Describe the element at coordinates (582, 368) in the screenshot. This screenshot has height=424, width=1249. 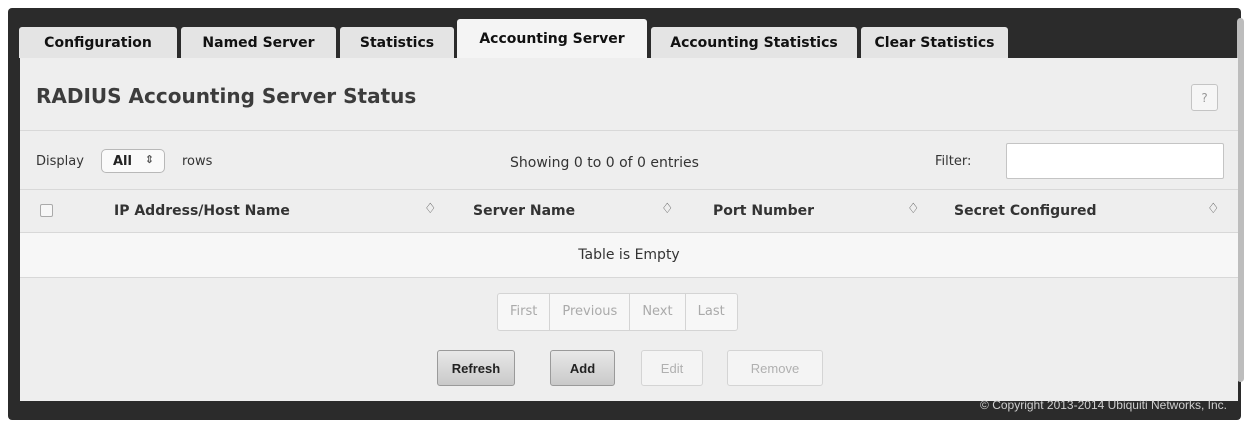
I see `add-button: Add` at that location.